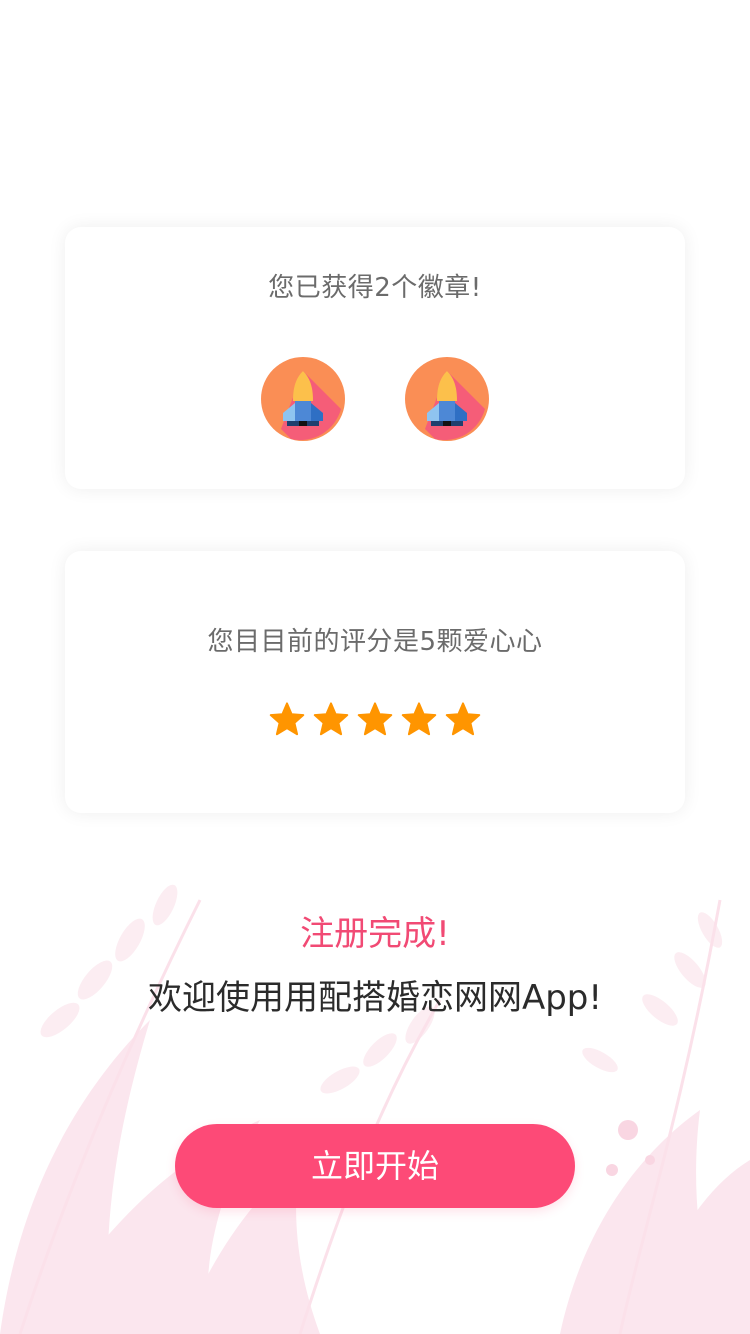 The width and height of the screenshot is (750, 1334). Describe the element at coordinates (375, 998) in the screenshot. I see `welcome-message: 欢迎使用用配搭婚恋网网App!` at that location.